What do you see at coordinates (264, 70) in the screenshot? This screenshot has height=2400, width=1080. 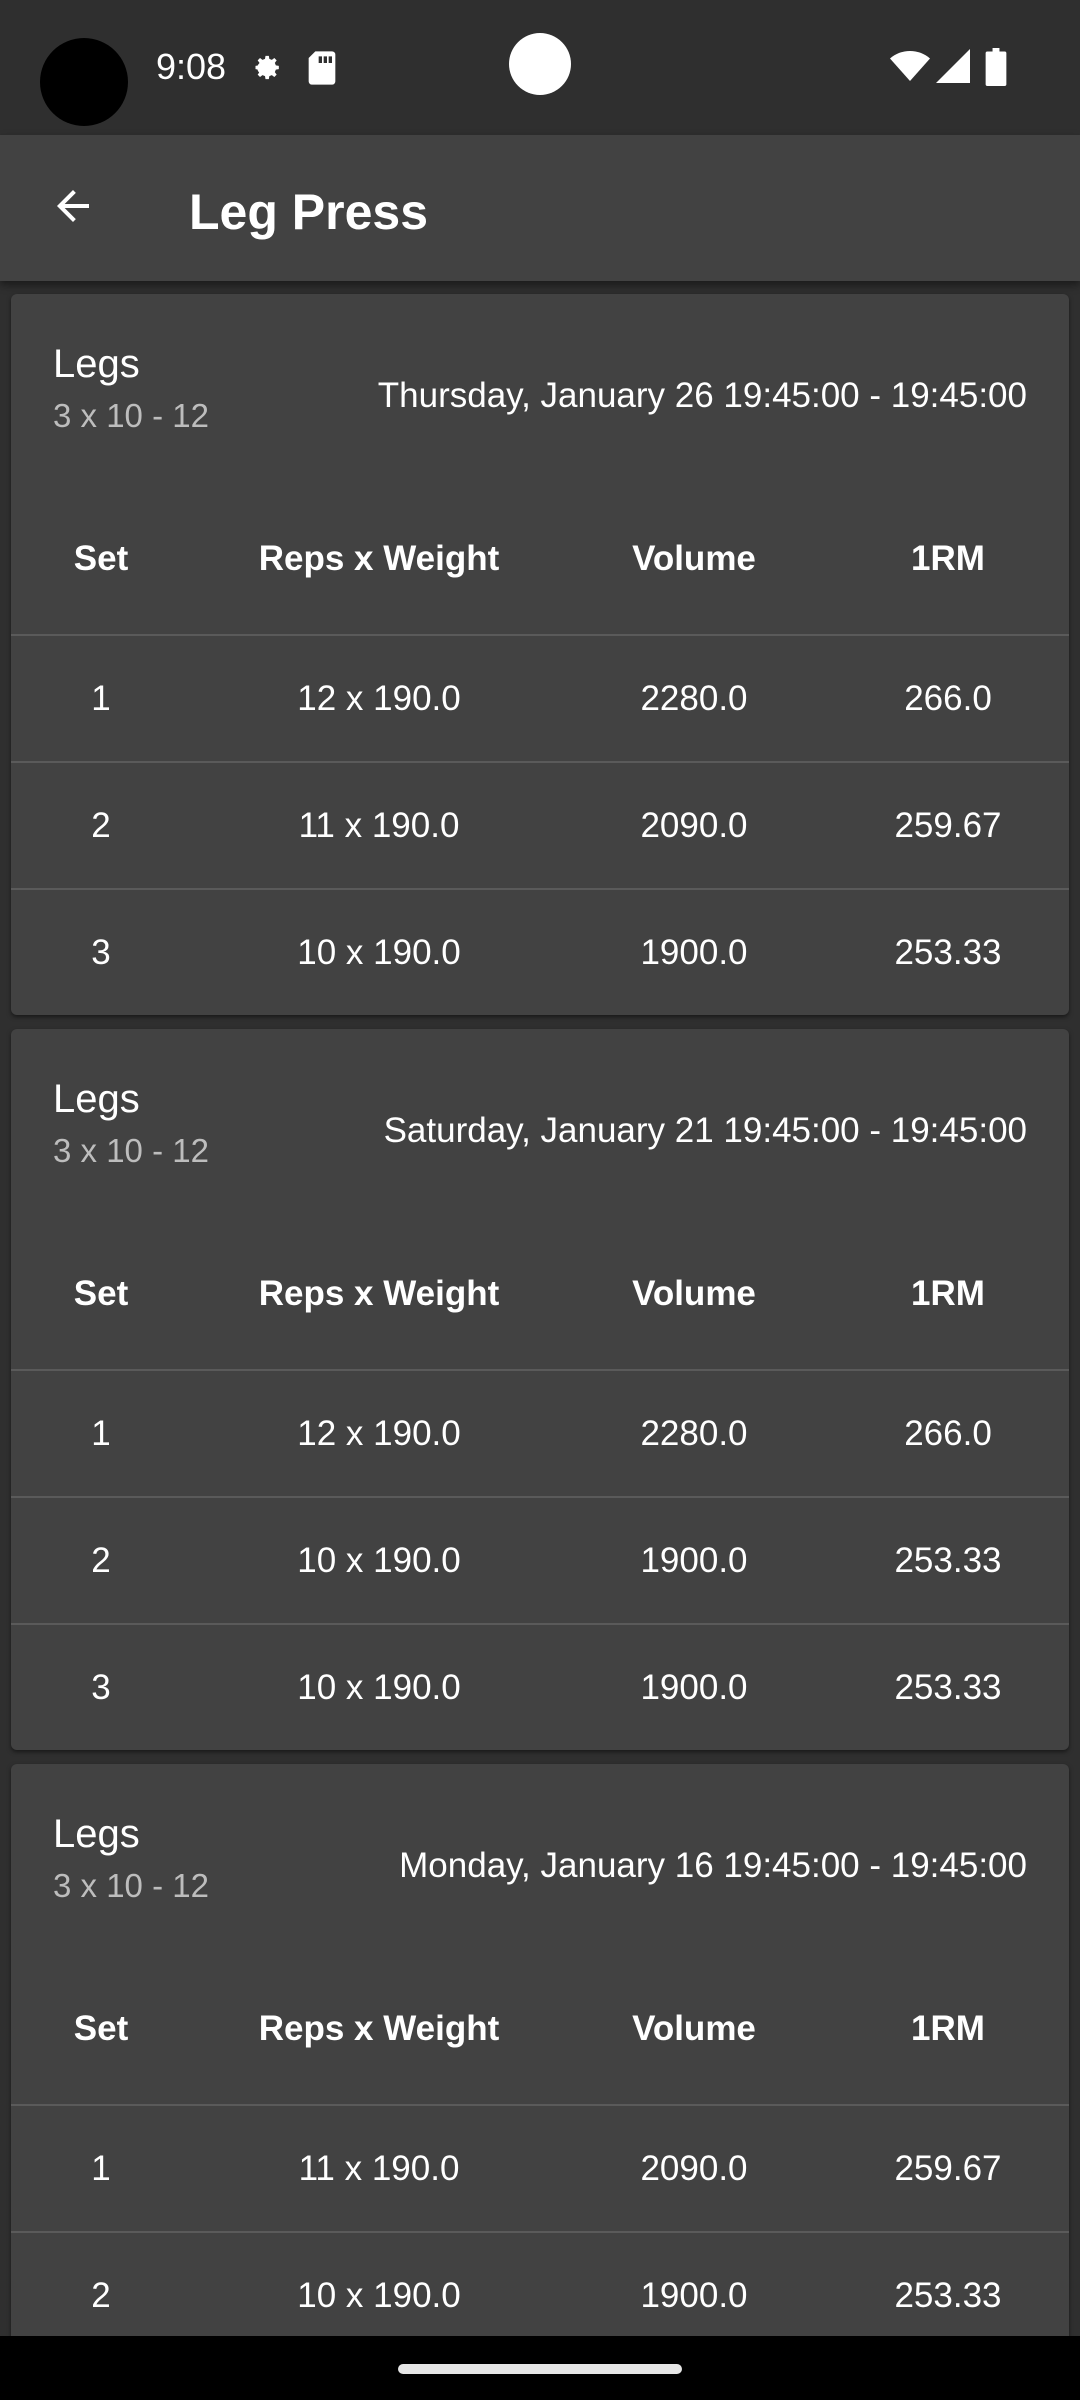 I see `settings-icon` at bounding box center [264, 70].